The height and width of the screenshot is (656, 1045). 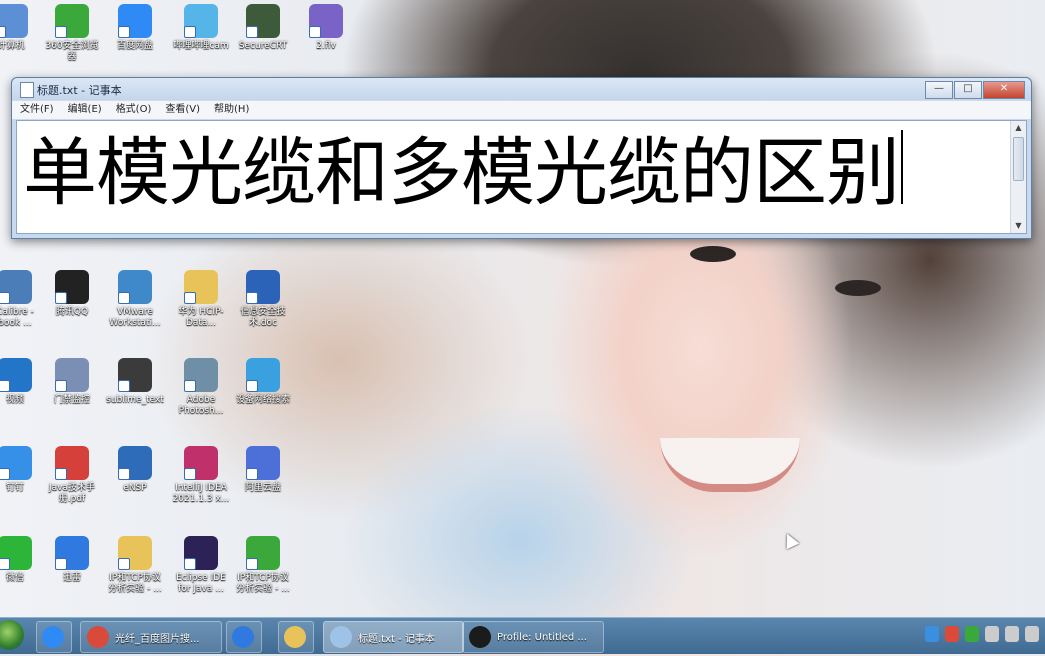 I want to click on desktop-shortcut: 腾讯QQ, so click(x=72, y=294).